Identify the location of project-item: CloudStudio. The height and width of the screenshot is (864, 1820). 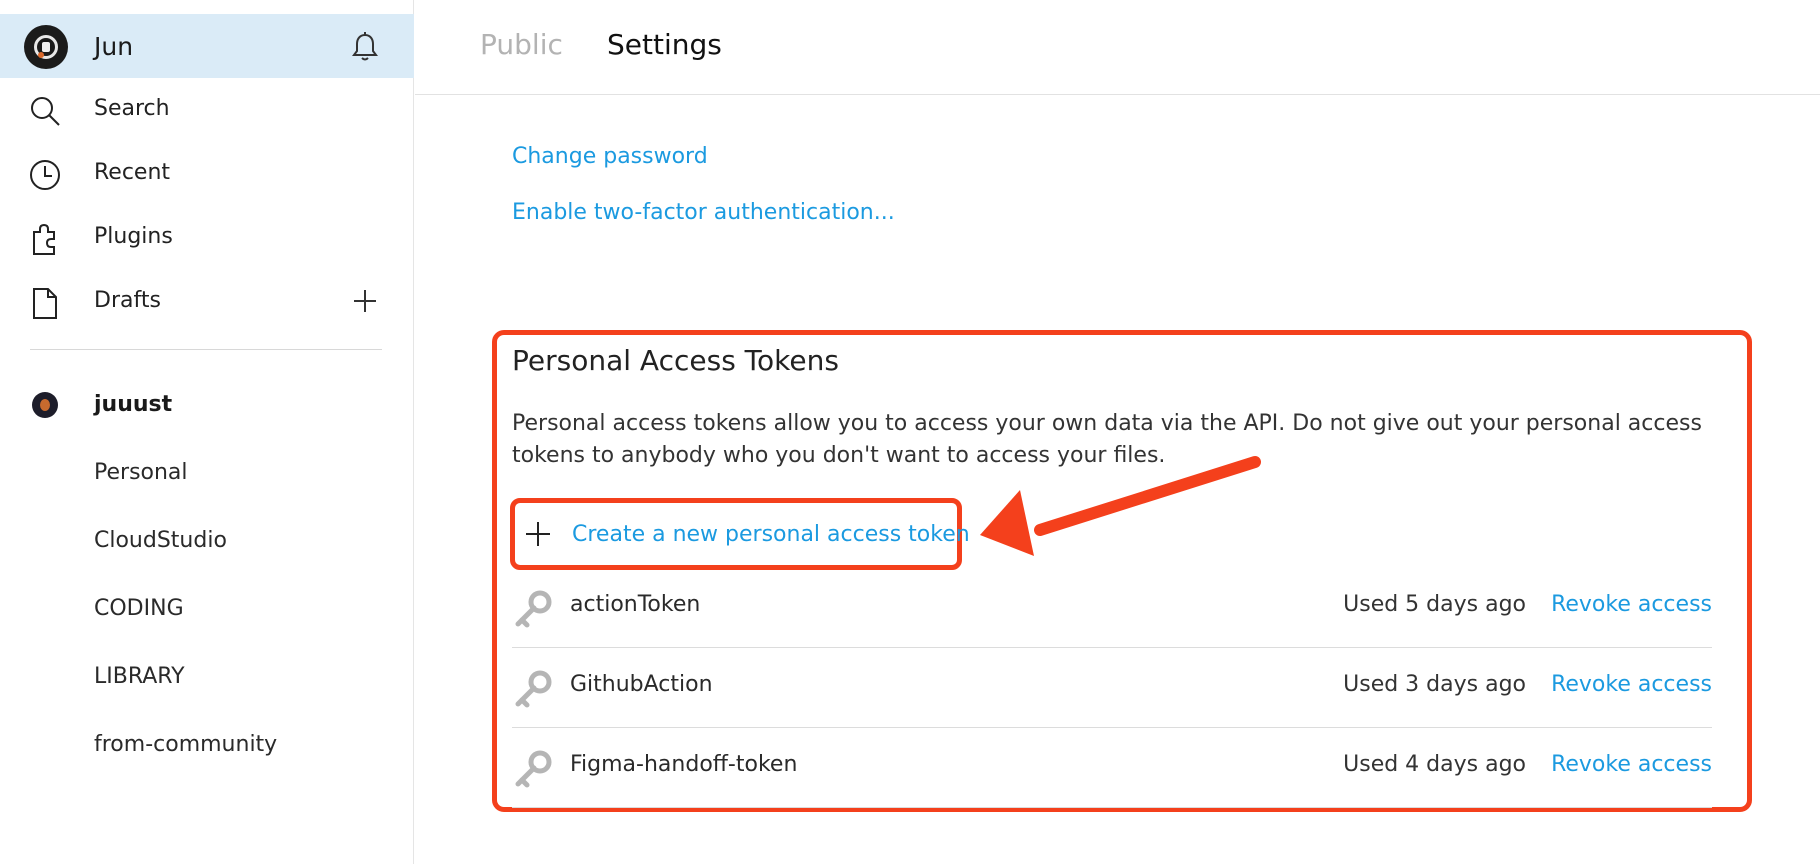
(160, 540).